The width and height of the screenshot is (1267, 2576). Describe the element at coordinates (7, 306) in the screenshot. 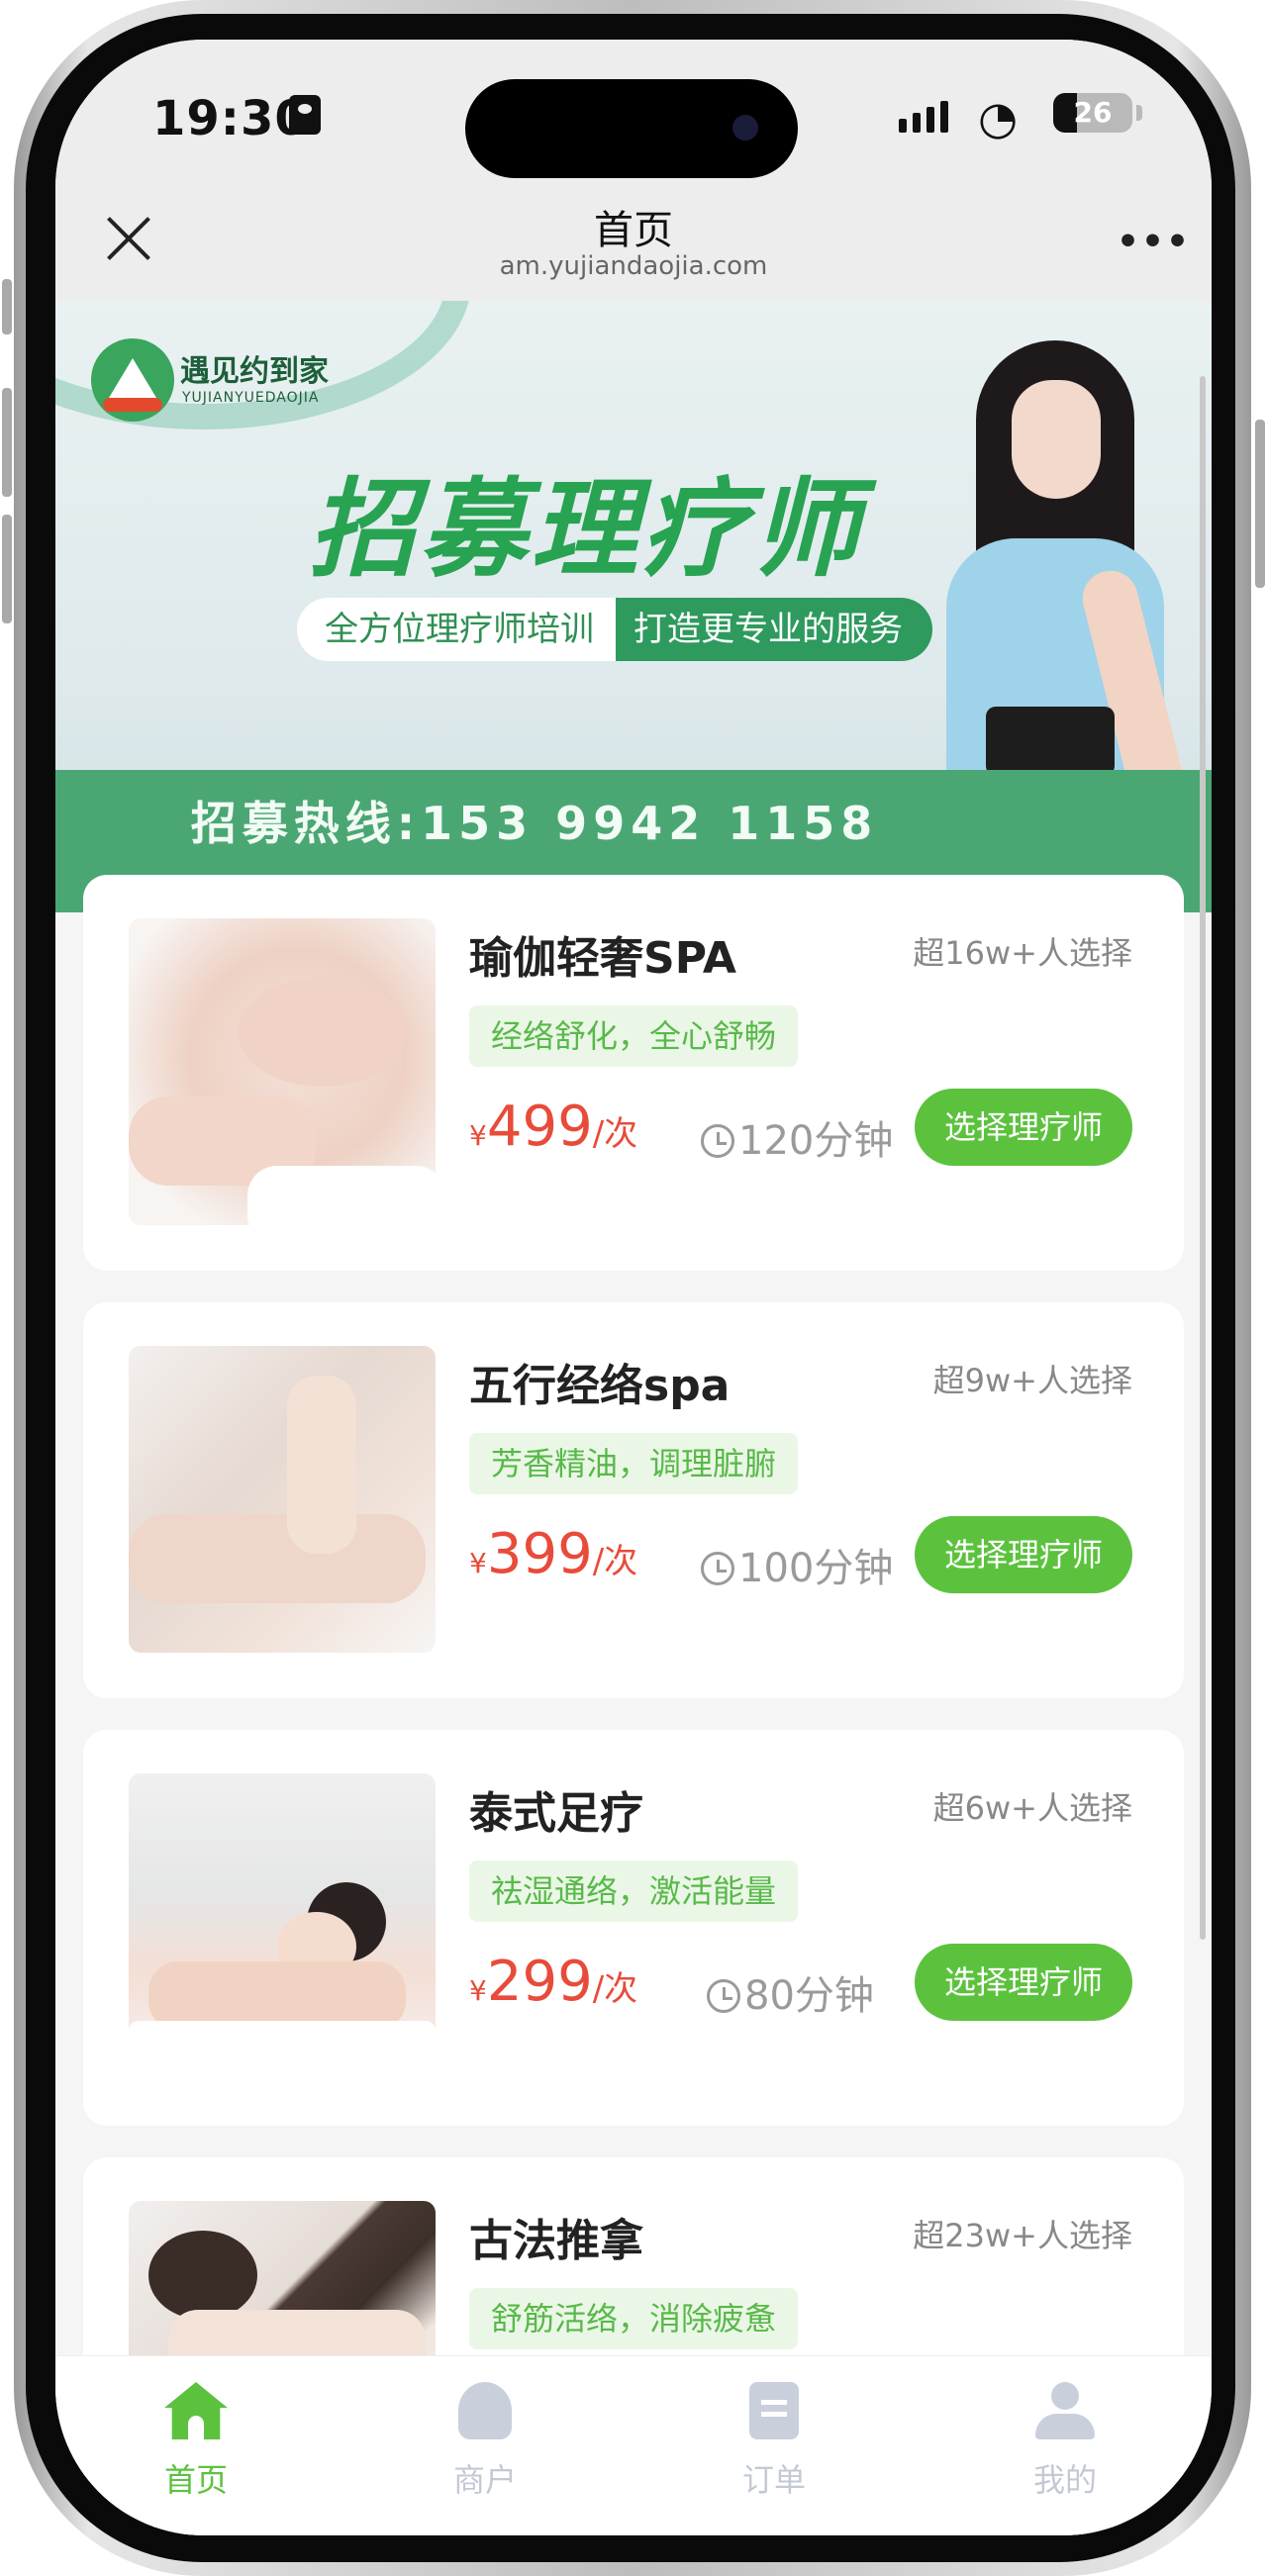

I see `action-button` at that location.